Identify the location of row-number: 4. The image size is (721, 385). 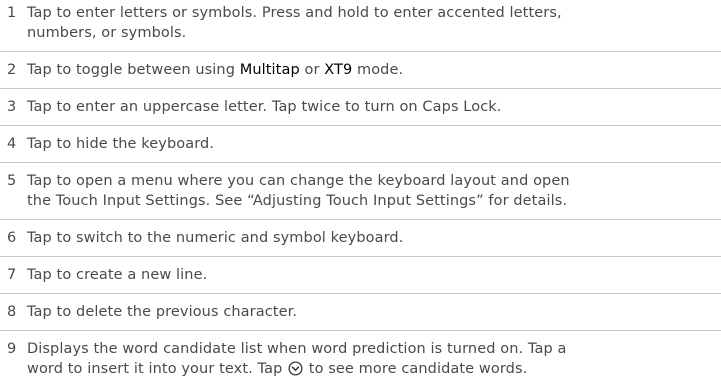
(12, 144).